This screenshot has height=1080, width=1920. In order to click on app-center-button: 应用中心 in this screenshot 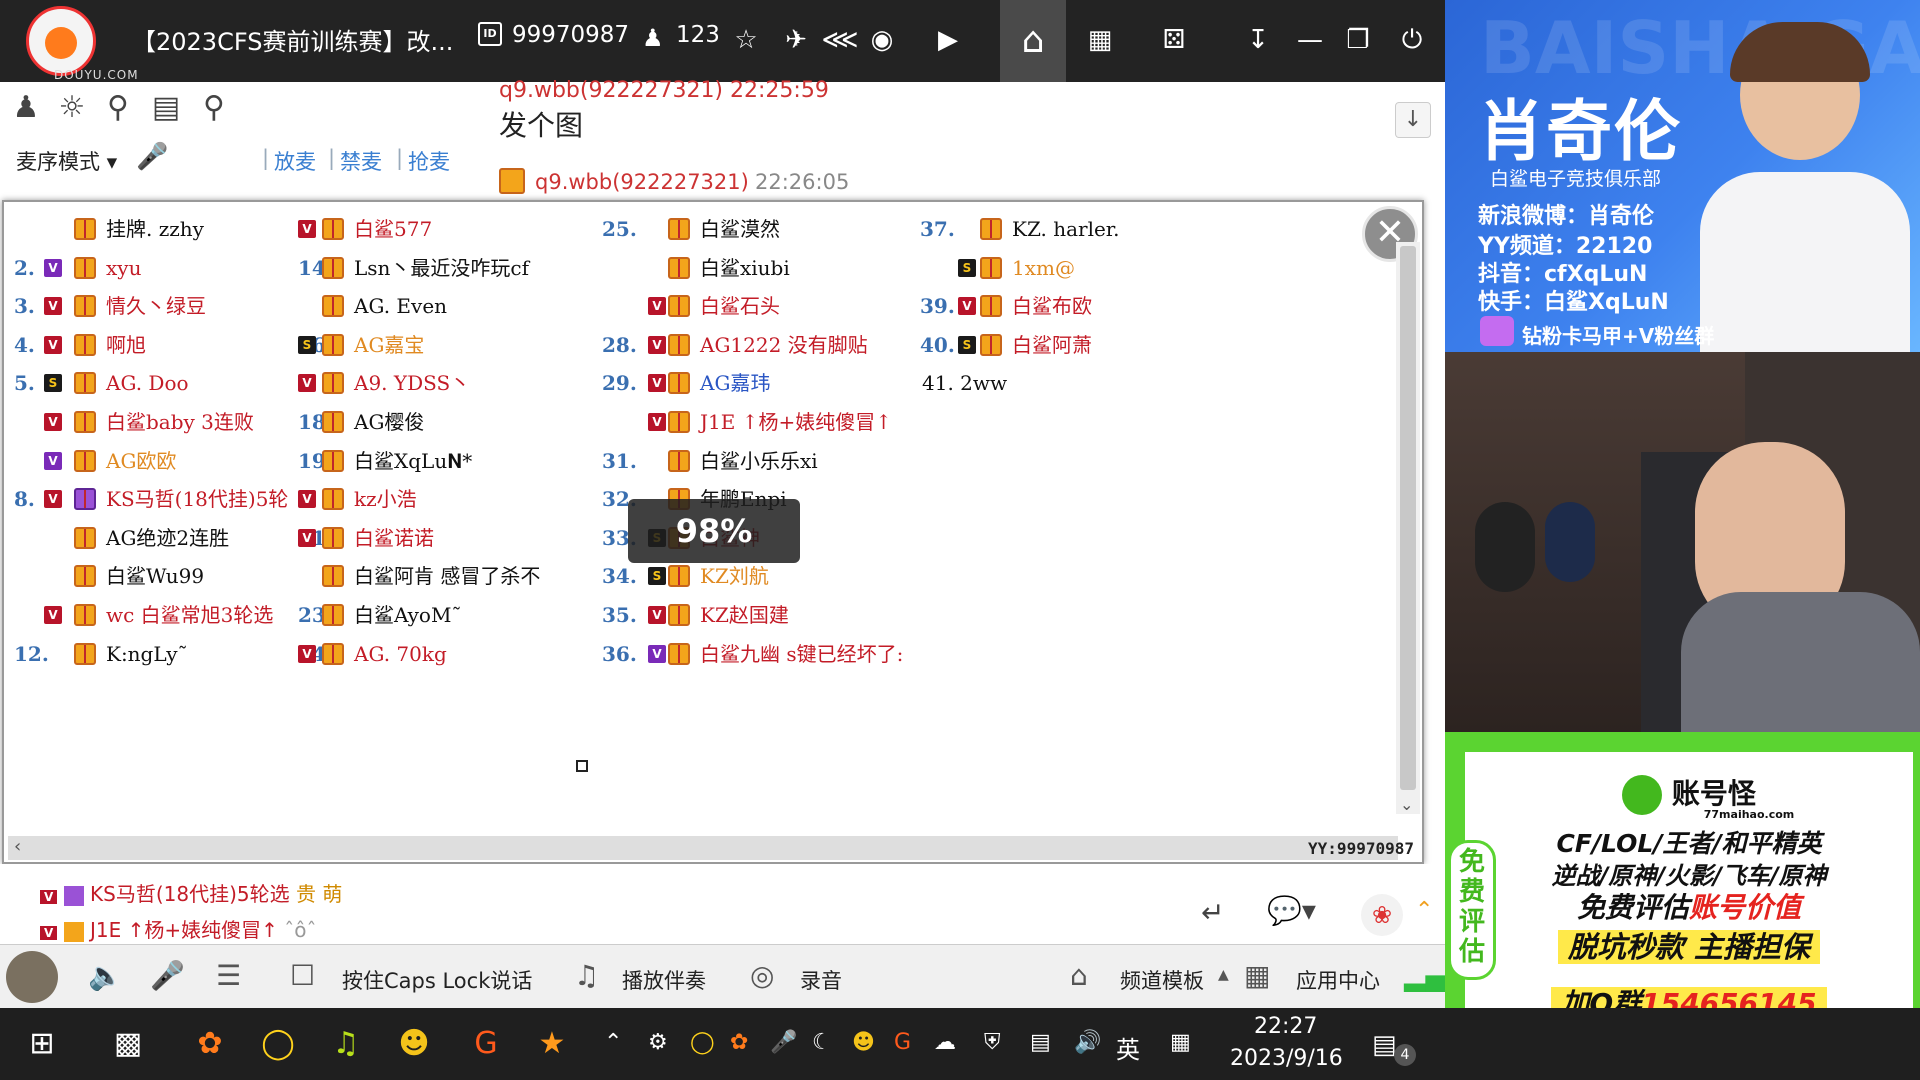, I will do `click(1338, 980)`.